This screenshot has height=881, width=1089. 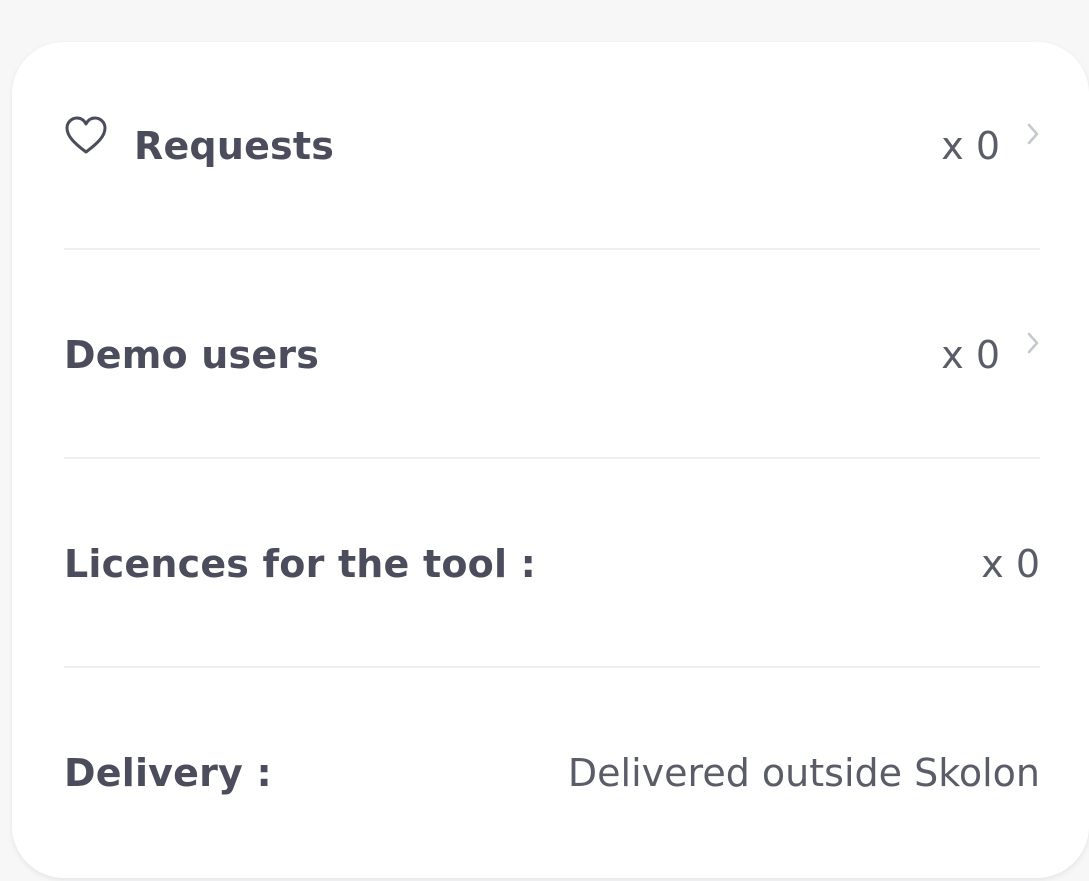 I want to click on licences-left: Licences for the tool :, so click(x=300, y=564).